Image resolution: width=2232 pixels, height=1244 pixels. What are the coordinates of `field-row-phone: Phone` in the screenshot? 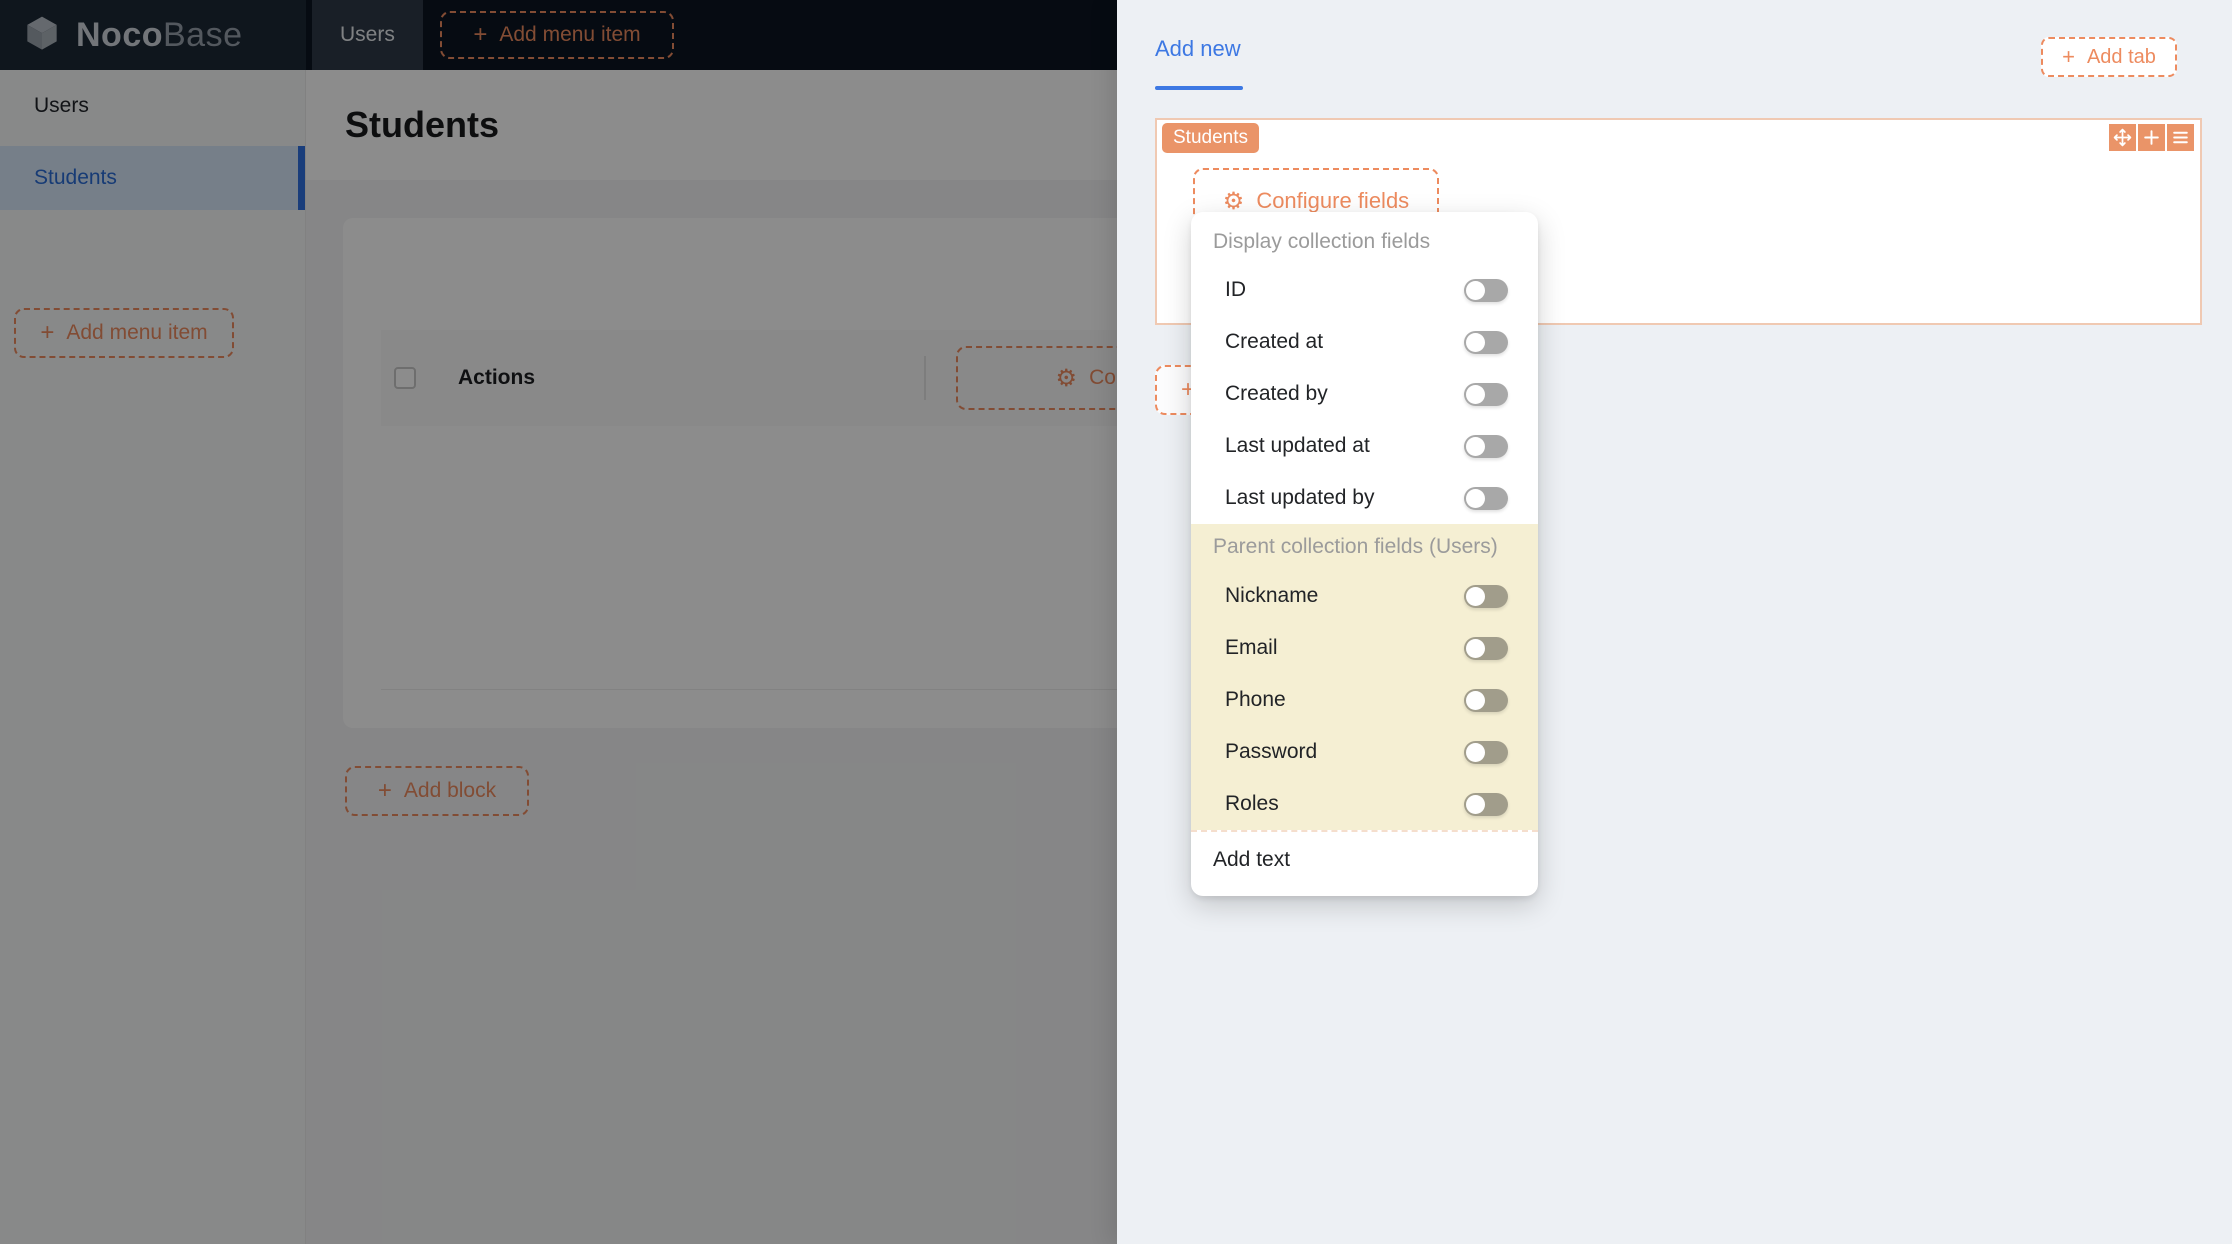 It's located at (1364, 700).